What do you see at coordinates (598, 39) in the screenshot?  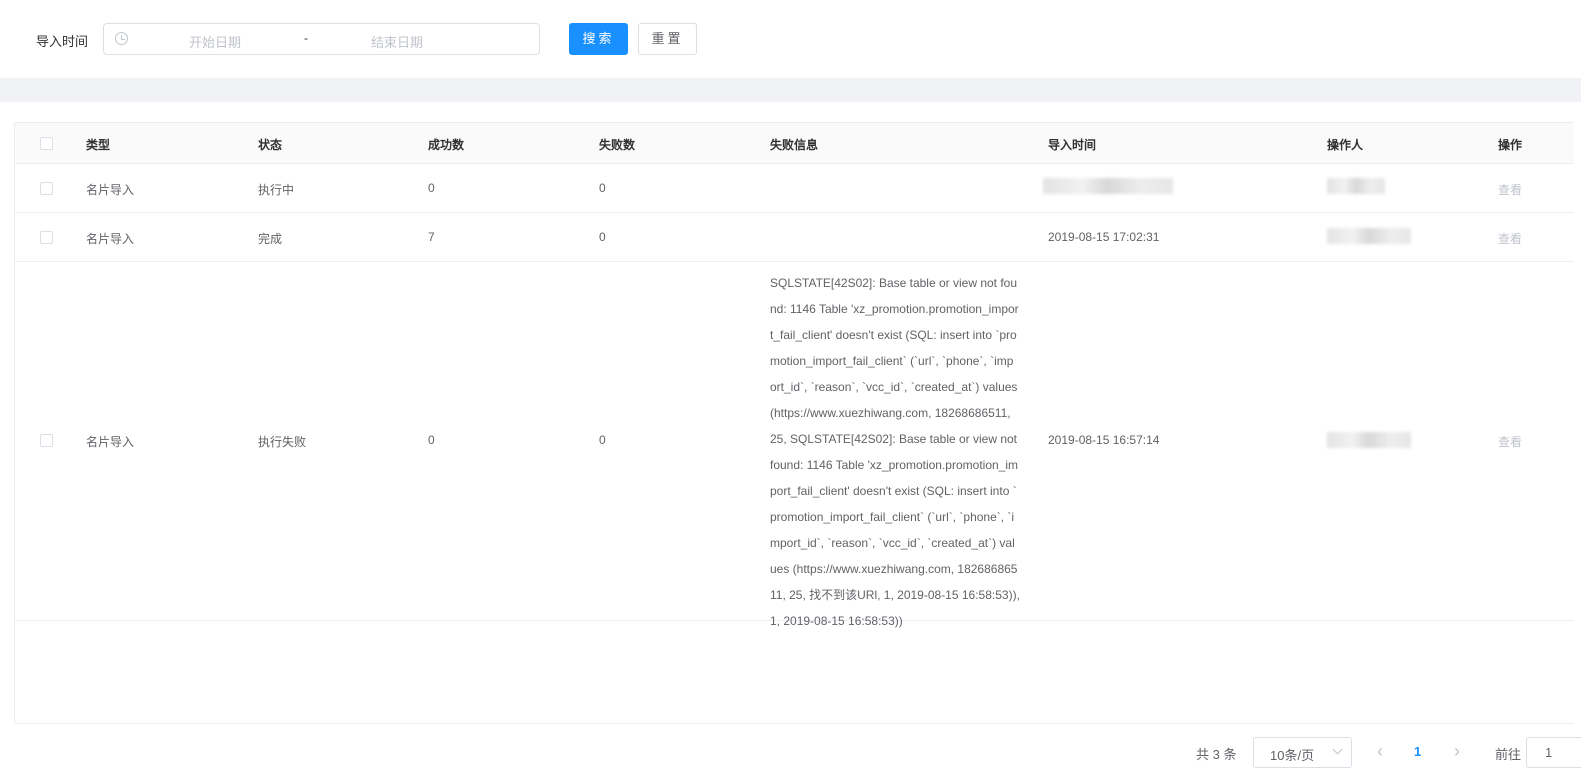 I see `search-button: 搜索` at bounding box center [598, 39].